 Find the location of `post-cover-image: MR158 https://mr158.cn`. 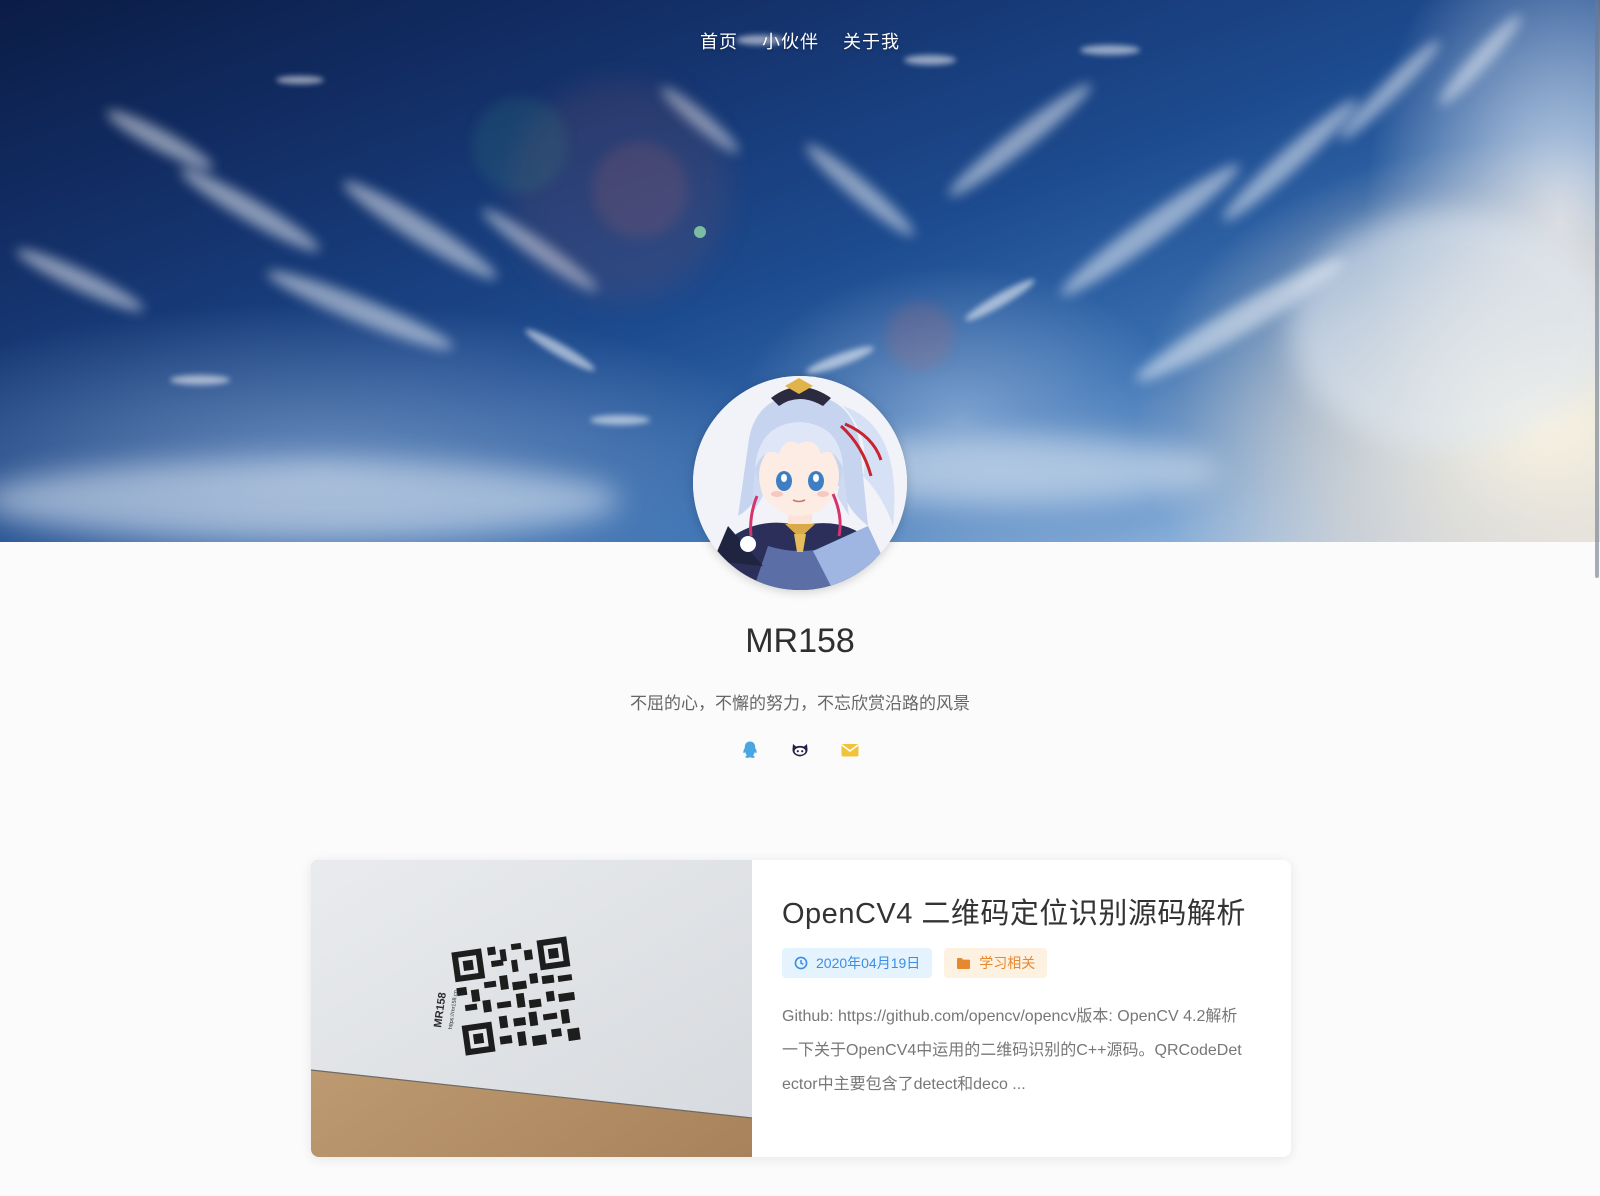

post-cover-image: MR158 https://mr158.cn is located at coordinates (531, 1008).